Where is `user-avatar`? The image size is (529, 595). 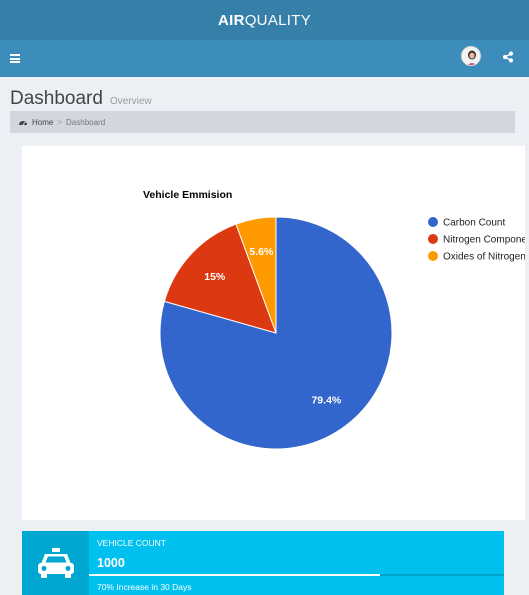
user-avatar is located at coordinates (471, 56).